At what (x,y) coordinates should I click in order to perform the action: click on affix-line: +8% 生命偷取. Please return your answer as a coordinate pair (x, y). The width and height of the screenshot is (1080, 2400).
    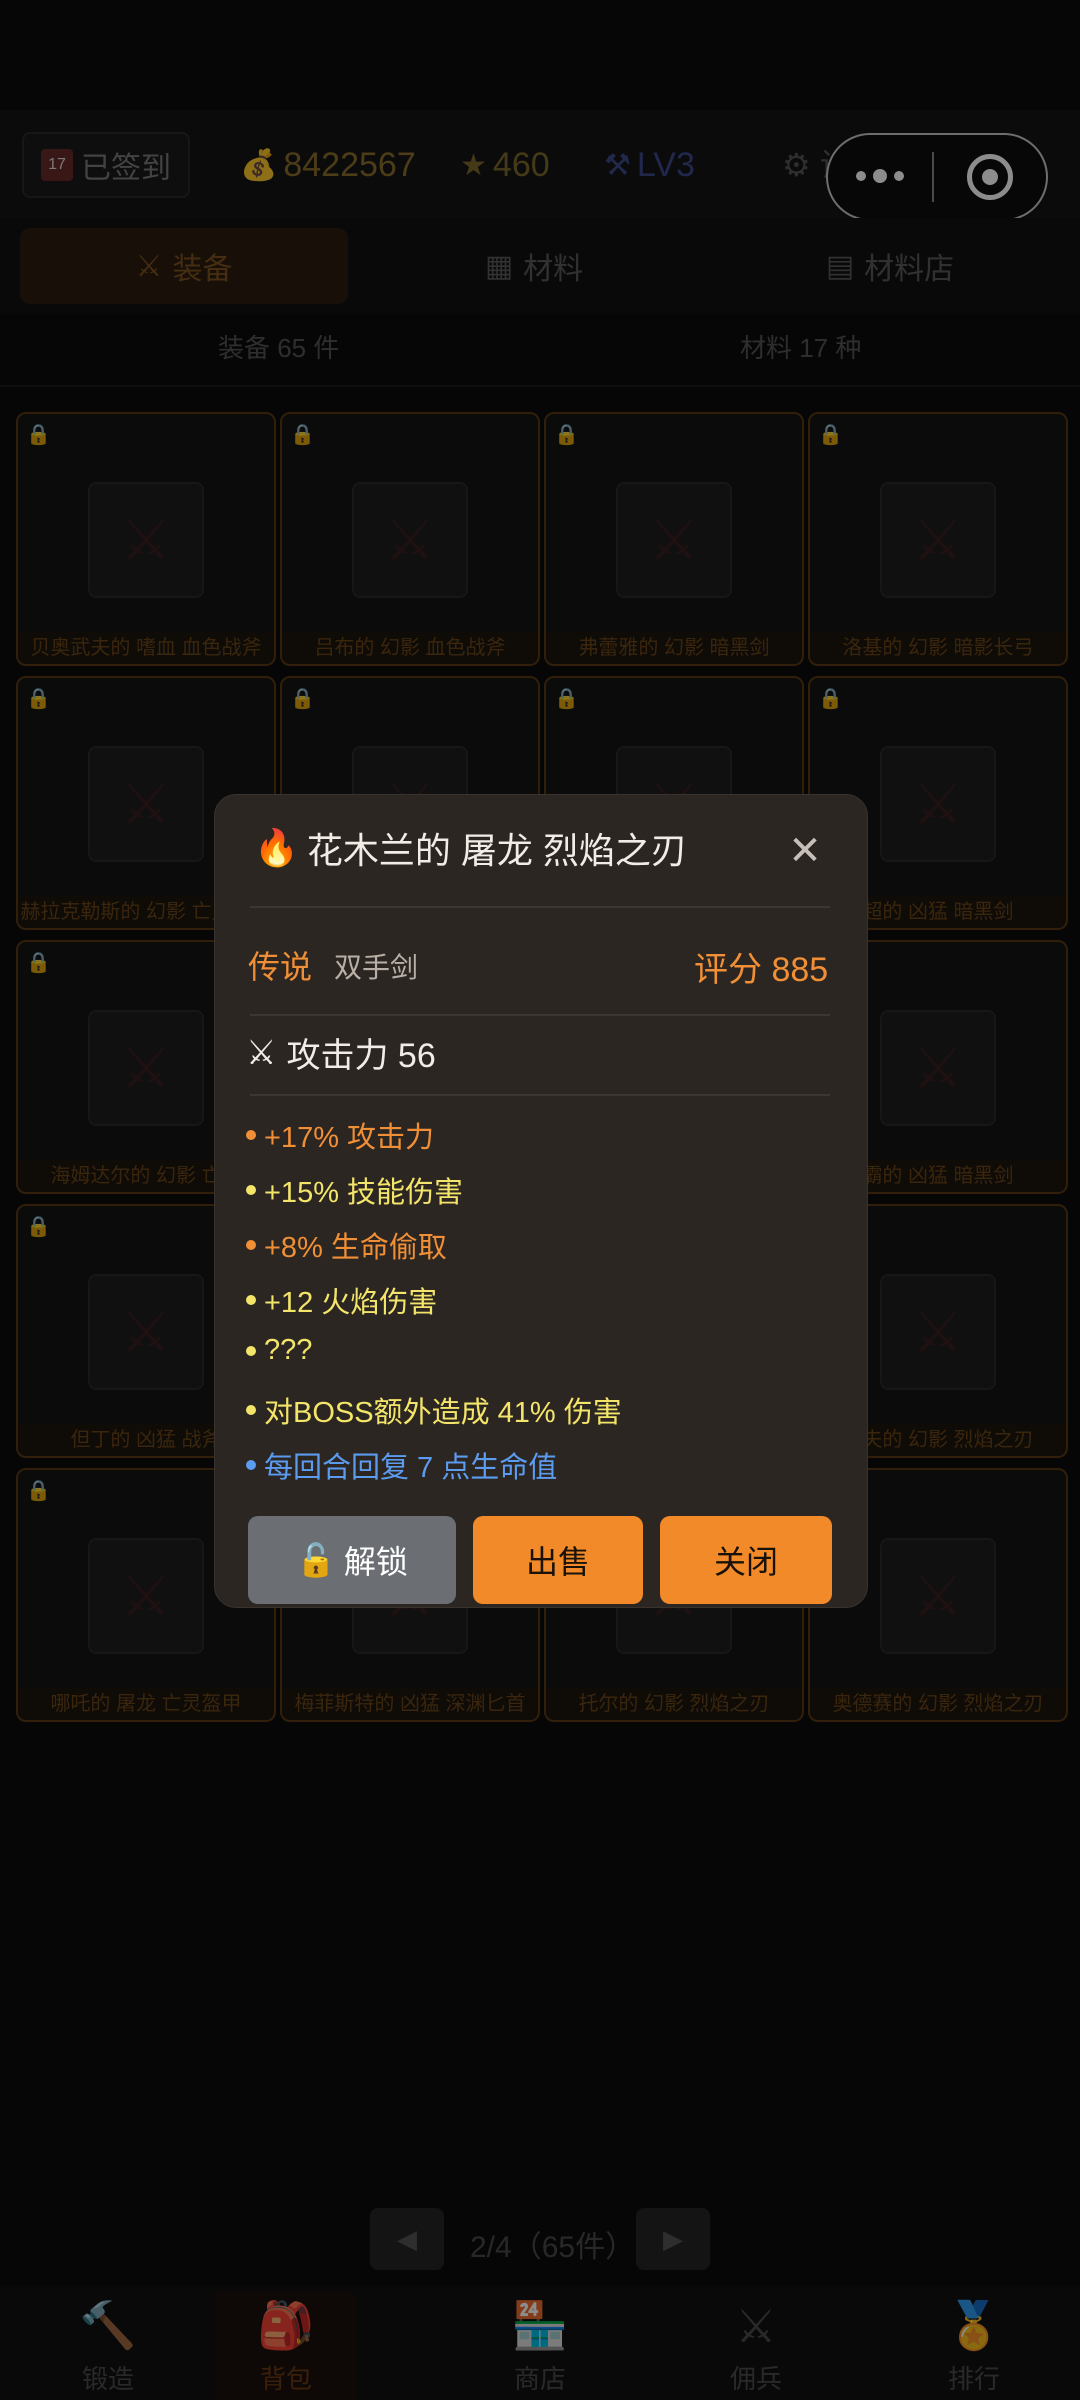
    Looking at the image, I should click on (346, 1245).